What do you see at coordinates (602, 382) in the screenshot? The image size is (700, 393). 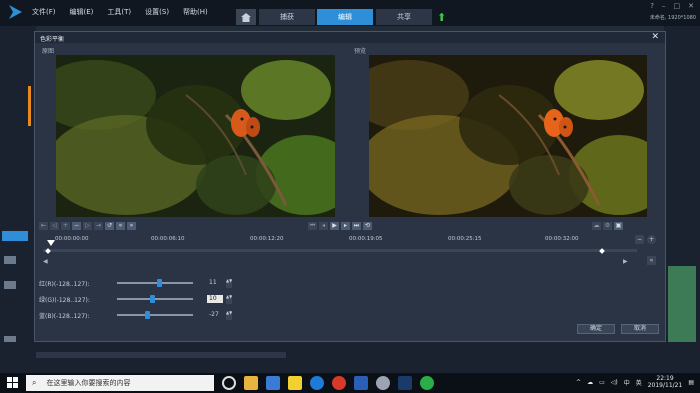 I see `network-icon: ▭` at bounding box center [602, 382].